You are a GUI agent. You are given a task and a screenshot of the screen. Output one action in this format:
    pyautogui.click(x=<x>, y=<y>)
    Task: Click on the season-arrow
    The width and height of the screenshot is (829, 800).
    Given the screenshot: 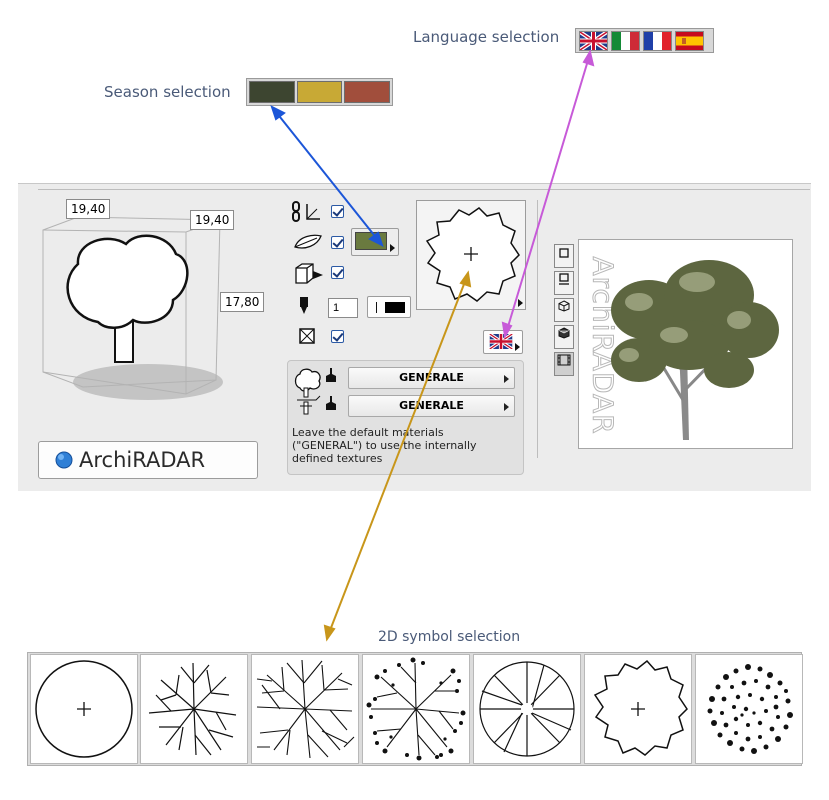 What is the action you would take?
    pyautogui.click(x=327, y=176)
    